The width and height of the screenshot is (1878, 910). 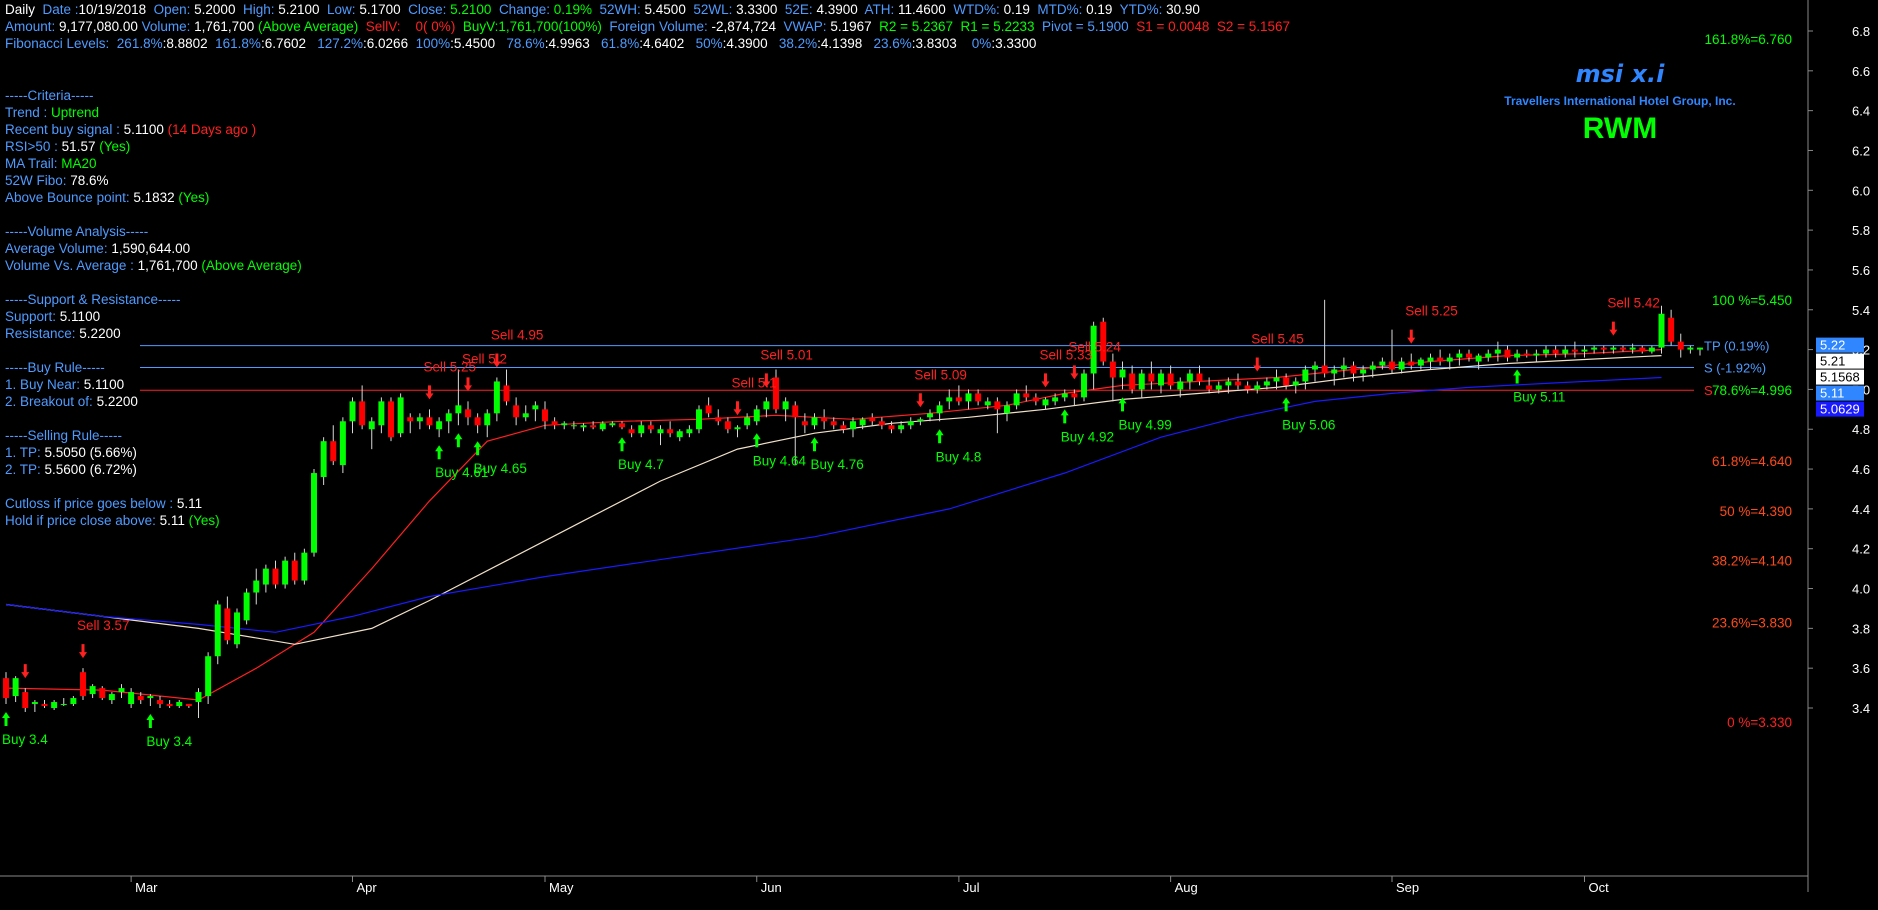 I want to click on sell-arrow-icon, so click(x=920, y=400).